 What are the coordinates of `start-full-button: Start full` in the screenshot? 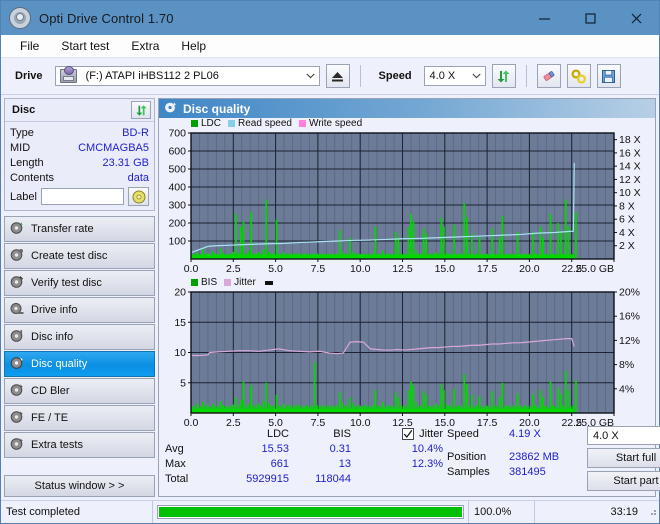 It's located at (623, 458).